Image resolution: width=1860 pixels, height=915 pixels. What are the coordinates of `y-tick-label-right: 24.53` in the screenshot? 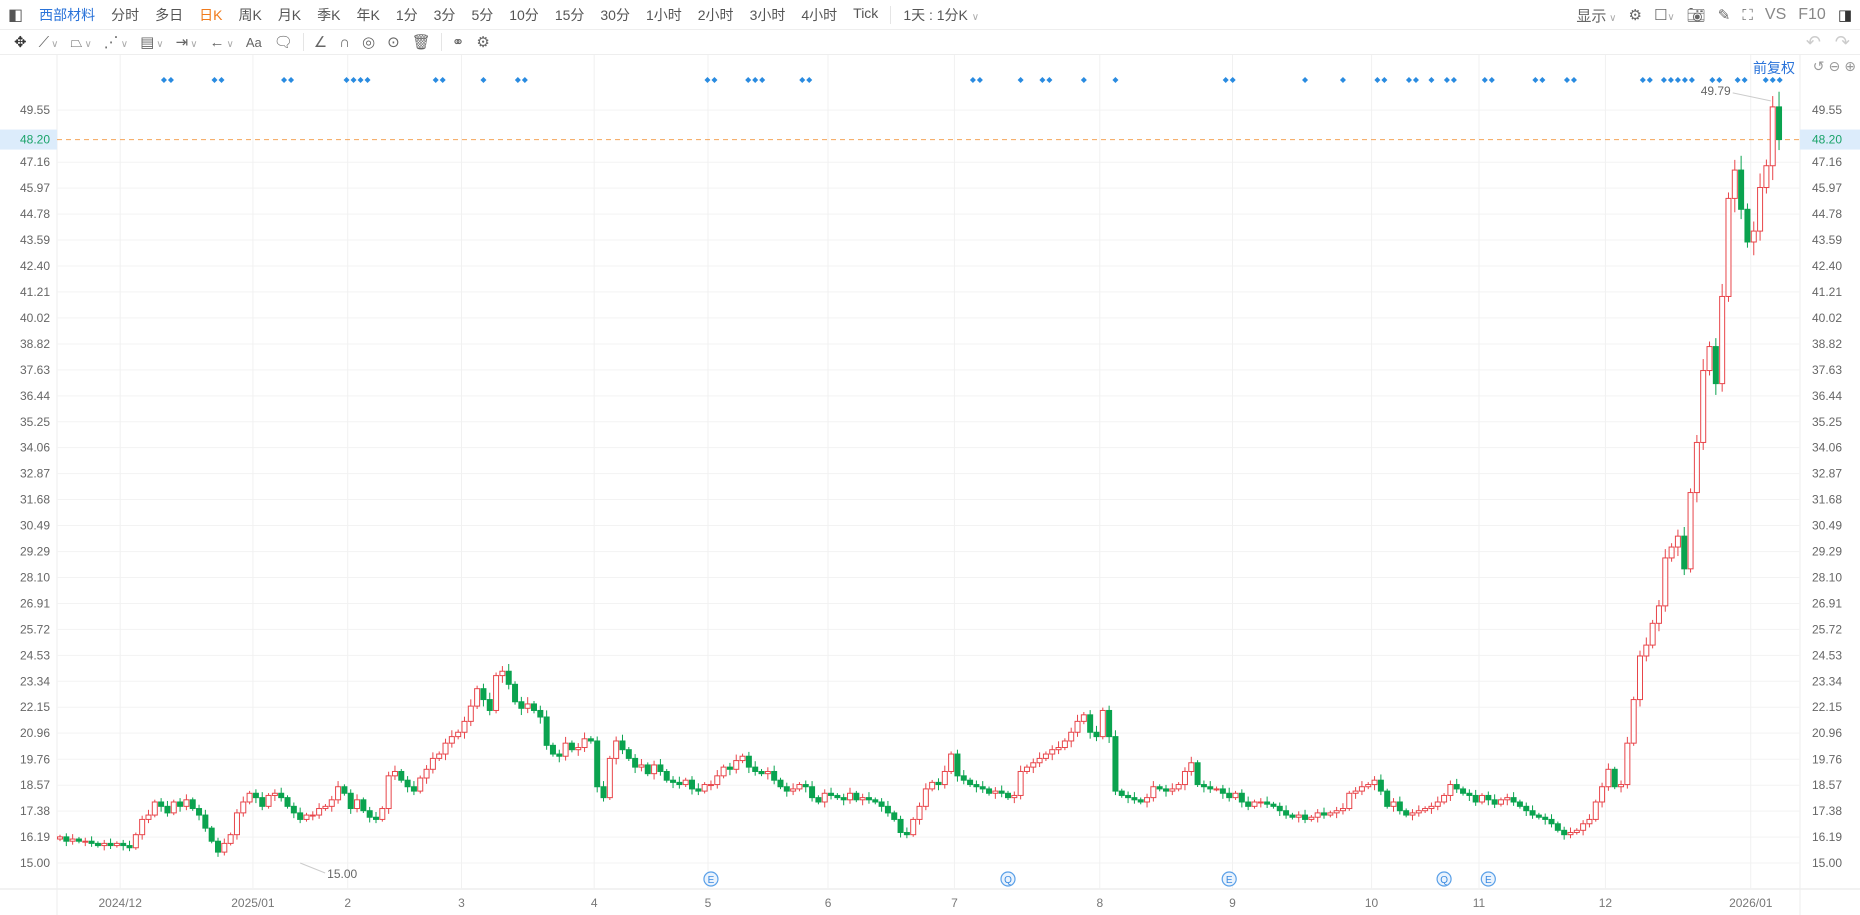 It's located at (1827, 655).